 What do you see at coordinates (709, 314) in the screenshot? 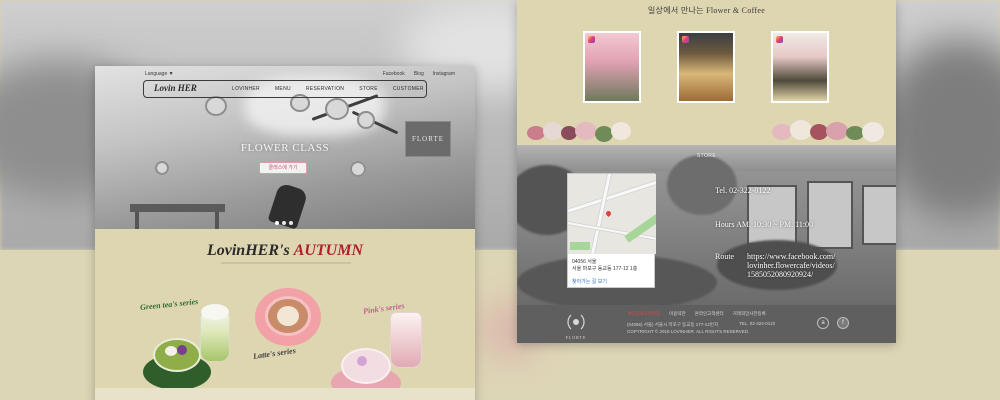
I see `footer-support-link: 온라인고객센터` at bounding box center [709, 314].